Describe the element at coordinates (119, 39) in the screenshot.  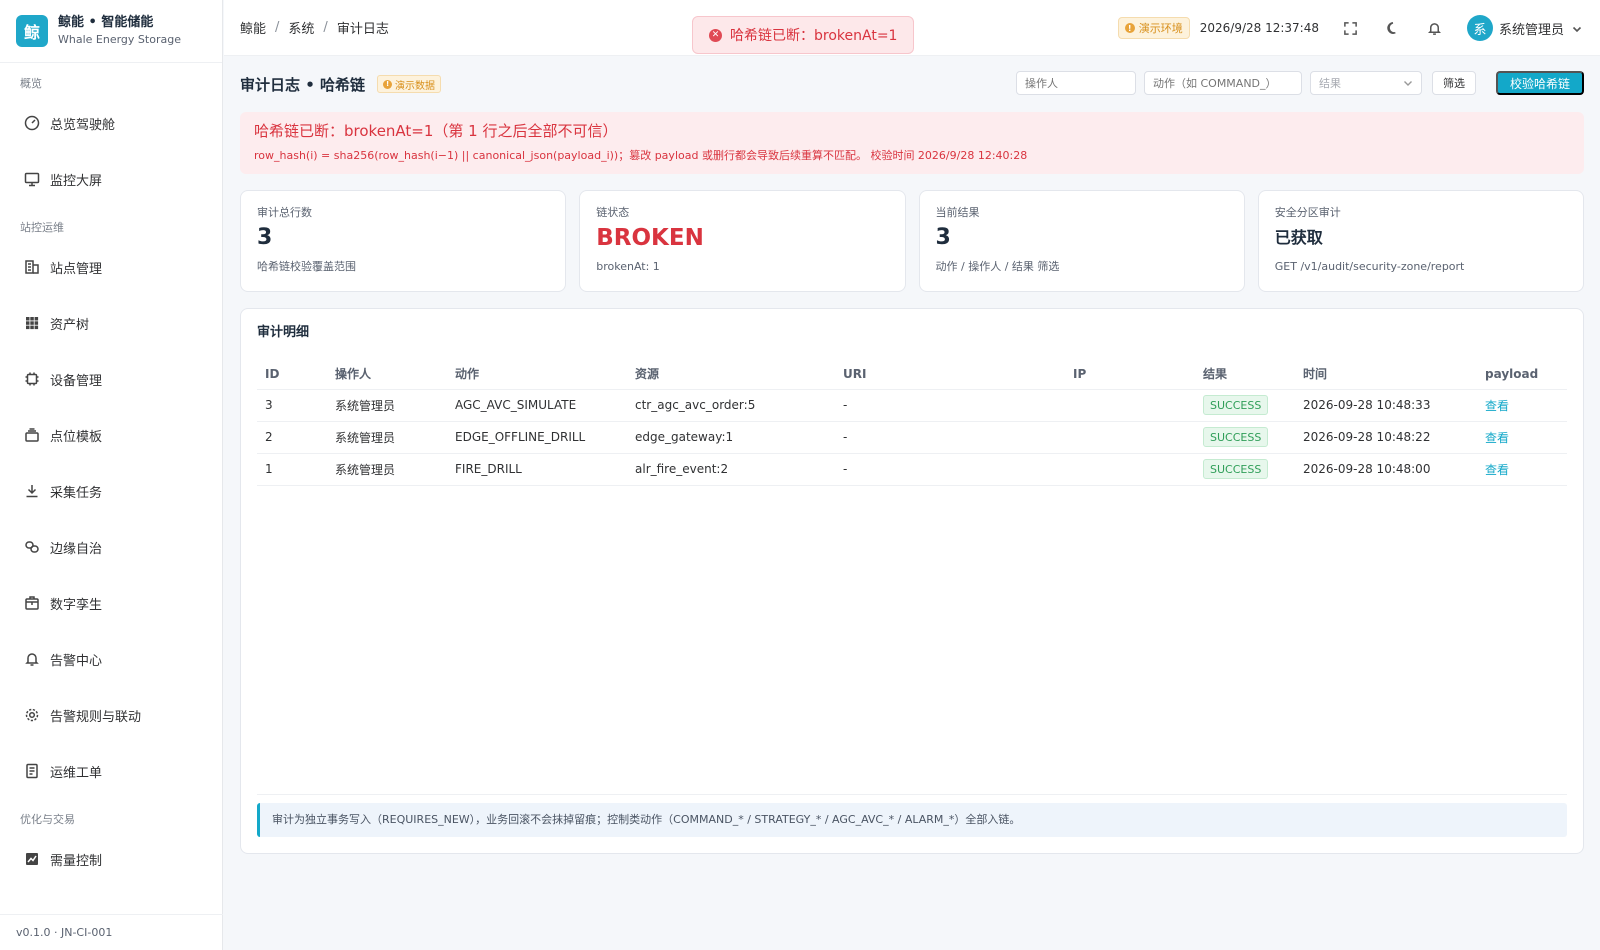
I see `brand-subtitle: Whale Energy Storage` at that location.